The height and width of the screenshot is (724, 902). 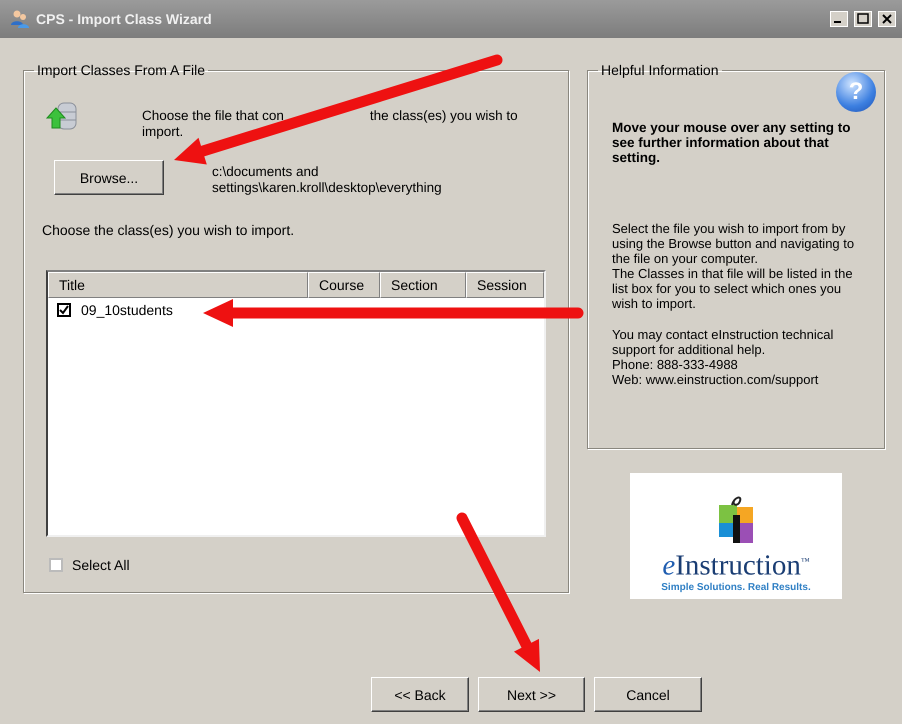 I want to click on wizard-button: Next >>, so click(x=531, y=694).